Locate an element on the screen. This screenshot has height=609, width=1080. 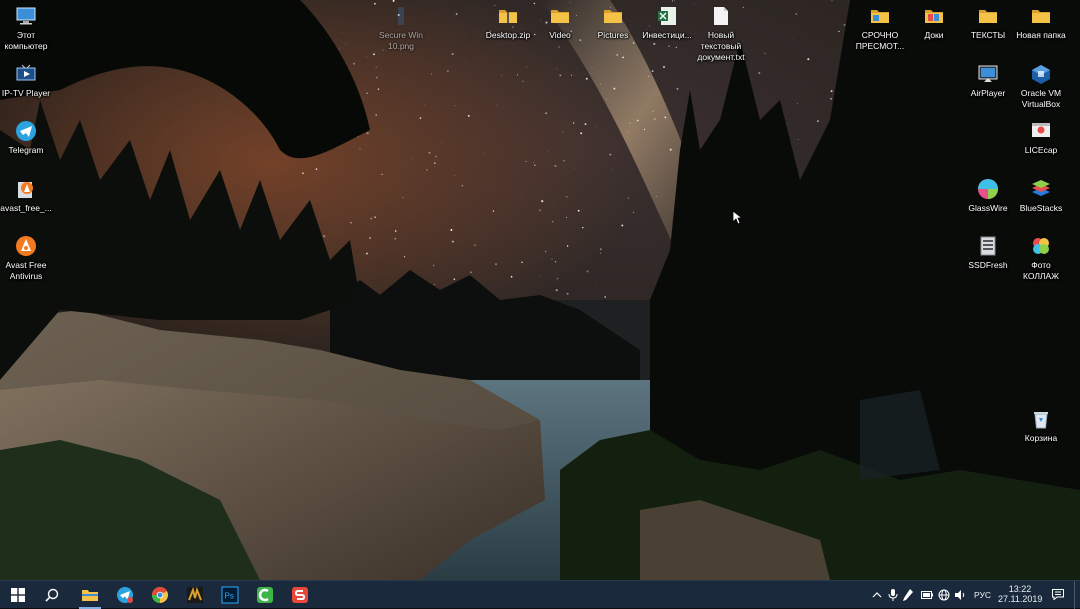
ssdfresh-icon is located at coordinates (988, 246).